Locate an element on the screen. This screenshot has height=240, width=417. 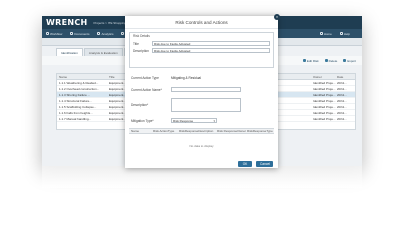
col-header: Risk ActionType is located at coordinates (164, 131).